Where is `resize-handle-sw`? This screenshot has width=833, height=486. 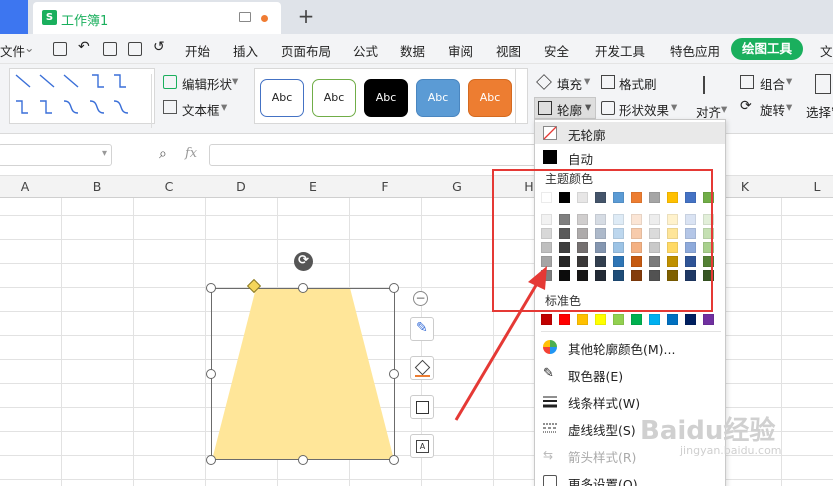 resize-handle-sw is located at coordinates (211, 460).